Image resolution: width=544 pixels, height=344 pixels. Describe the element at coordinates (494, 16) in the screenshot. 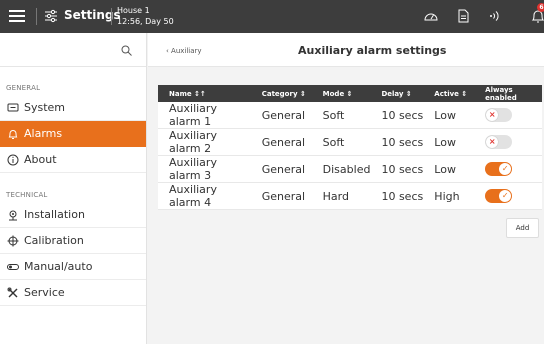

I see `signal-icon` at that location.